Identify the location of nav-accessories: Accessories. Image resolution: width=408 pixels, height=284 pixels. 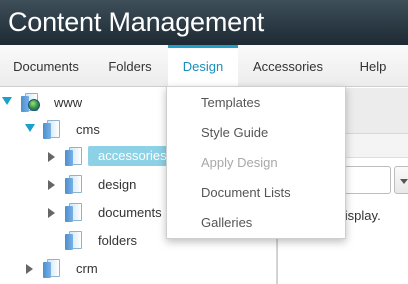
(288, 66).